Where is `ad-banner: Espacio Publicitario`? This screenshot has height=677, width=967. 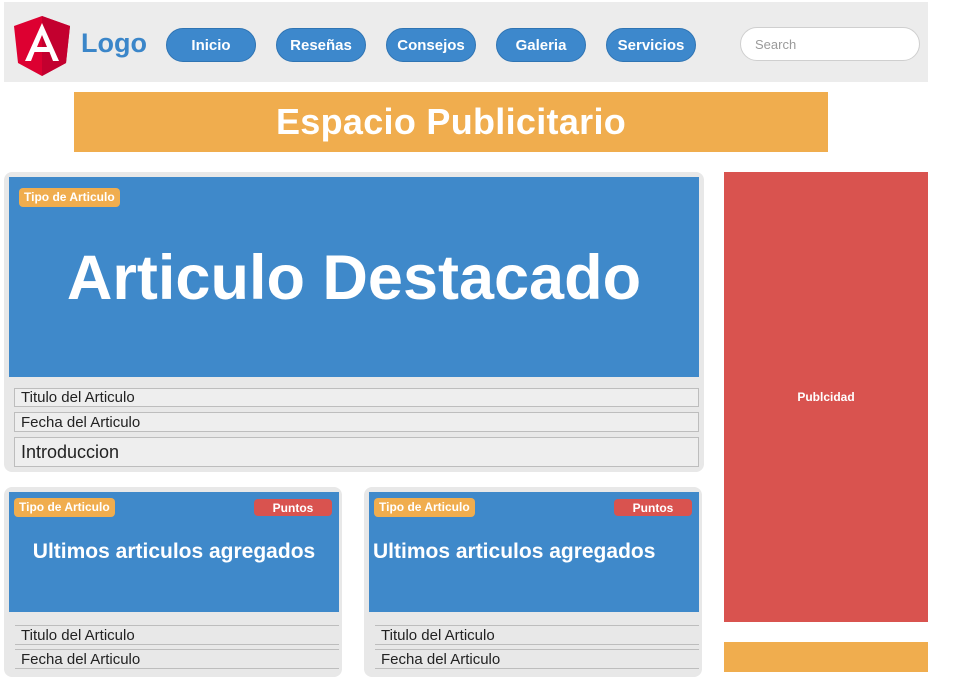
ad-banner: Espacio Publicitario is located at coordinates (451, 122).